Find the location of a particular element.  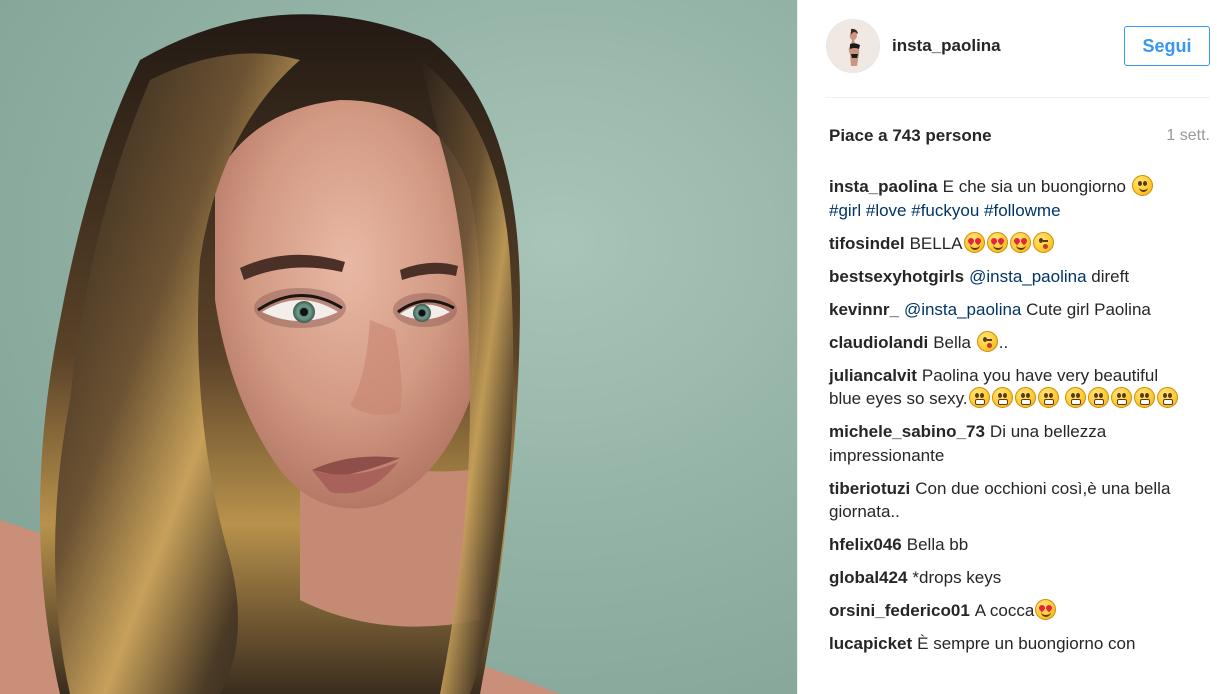

hashtag-link: #followme is located at coordinates (1022, 210).